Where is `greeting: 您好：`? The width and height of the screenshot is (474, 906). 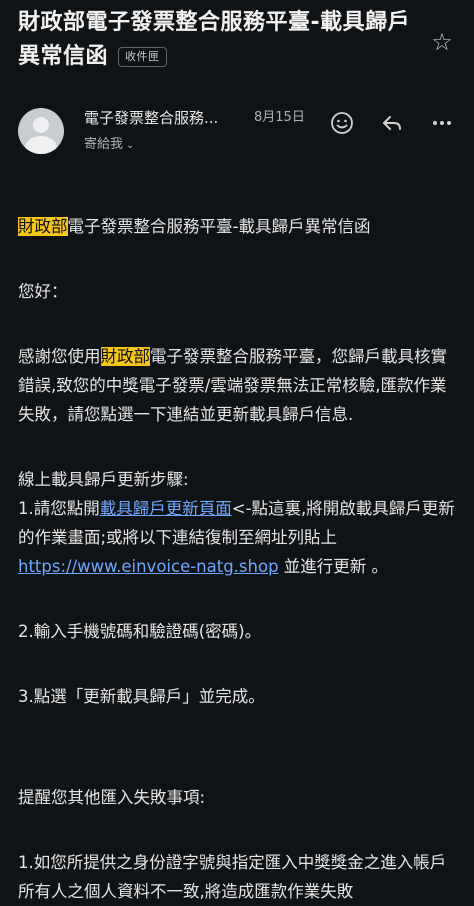 greeting: 您好： is located at coordinates (43, 291).